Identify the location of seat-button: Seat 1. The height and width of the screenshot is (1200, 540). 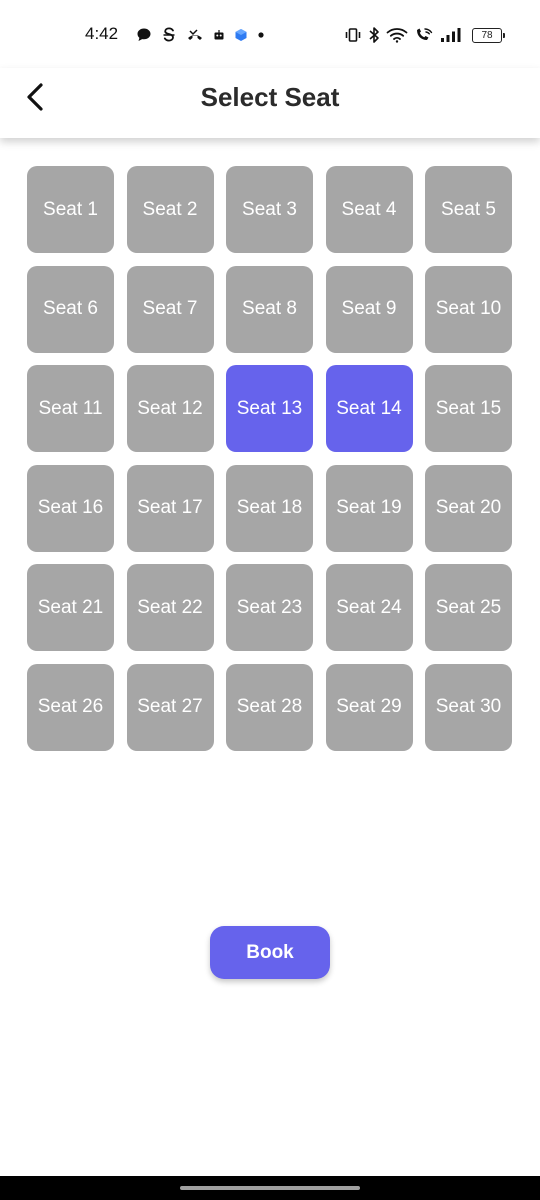
(70, 209).